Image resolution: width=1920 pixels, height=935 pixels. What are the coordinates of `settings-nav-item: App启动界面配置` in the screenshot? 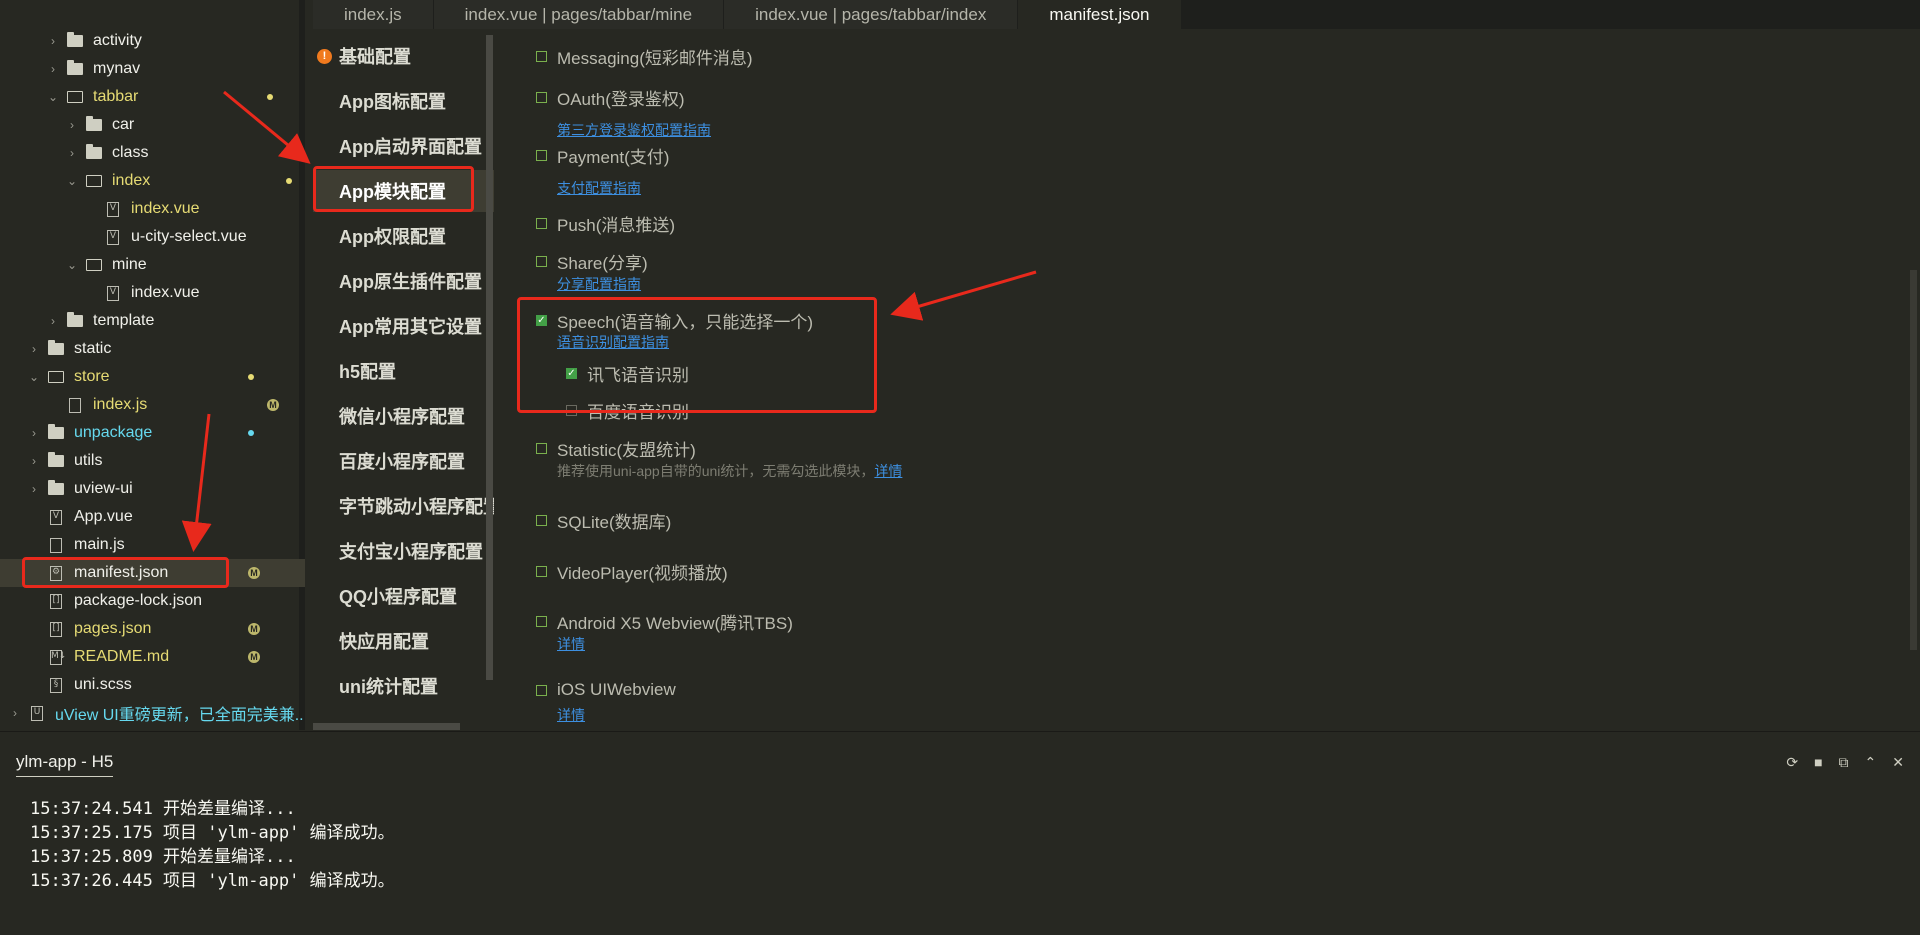 It's located at (403, 146).